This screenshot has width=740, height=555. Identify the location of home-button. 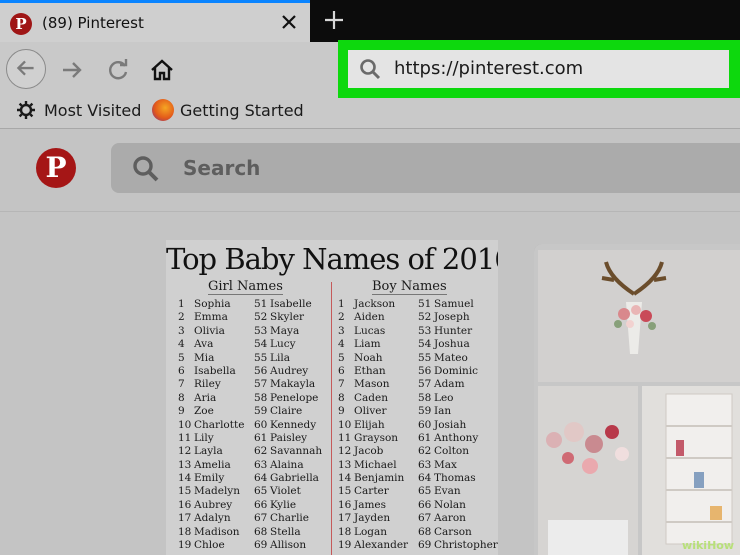
(162, 70).